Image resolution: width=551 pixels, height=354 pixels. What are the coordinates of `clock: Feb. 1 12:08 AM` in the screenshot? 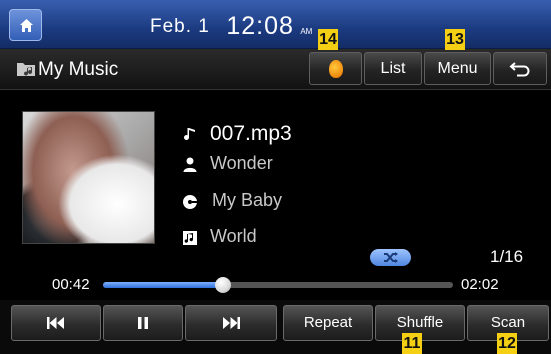 It's located at (231, 26).